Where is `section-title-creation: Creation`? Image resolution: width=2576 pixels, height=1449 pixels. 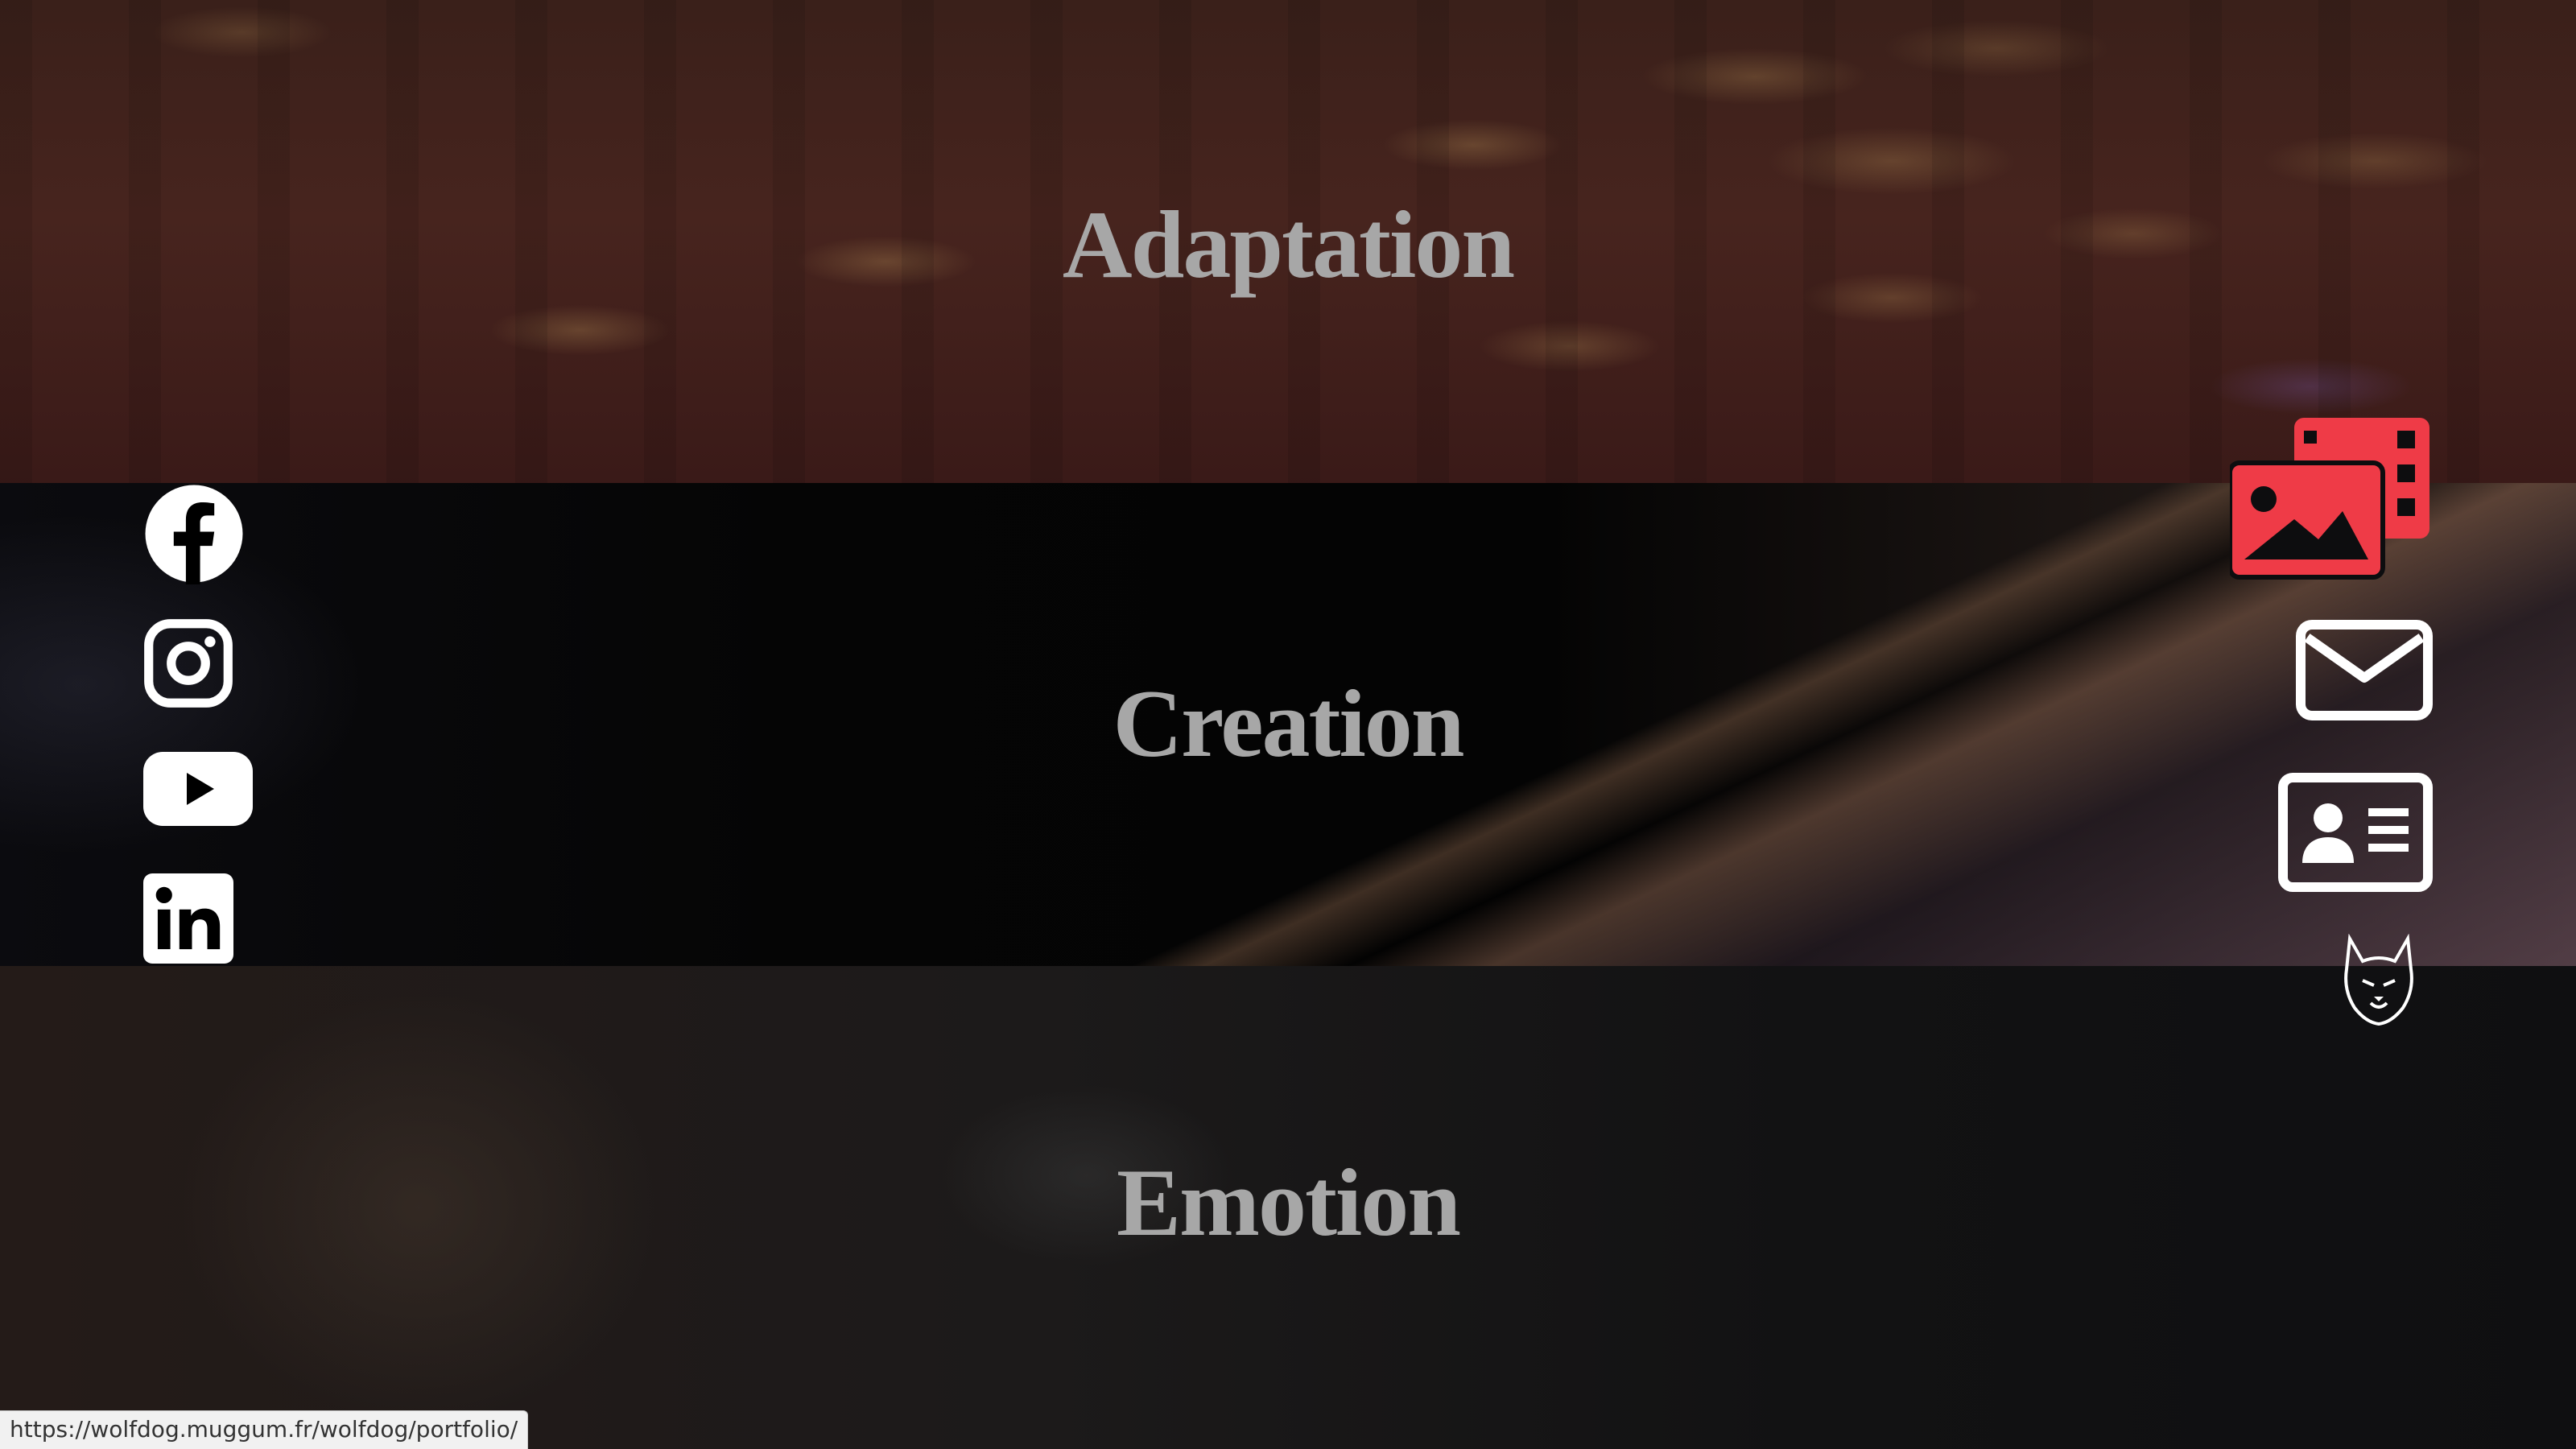
section-title-creation: Creation is located at coordinates (1288, 723).